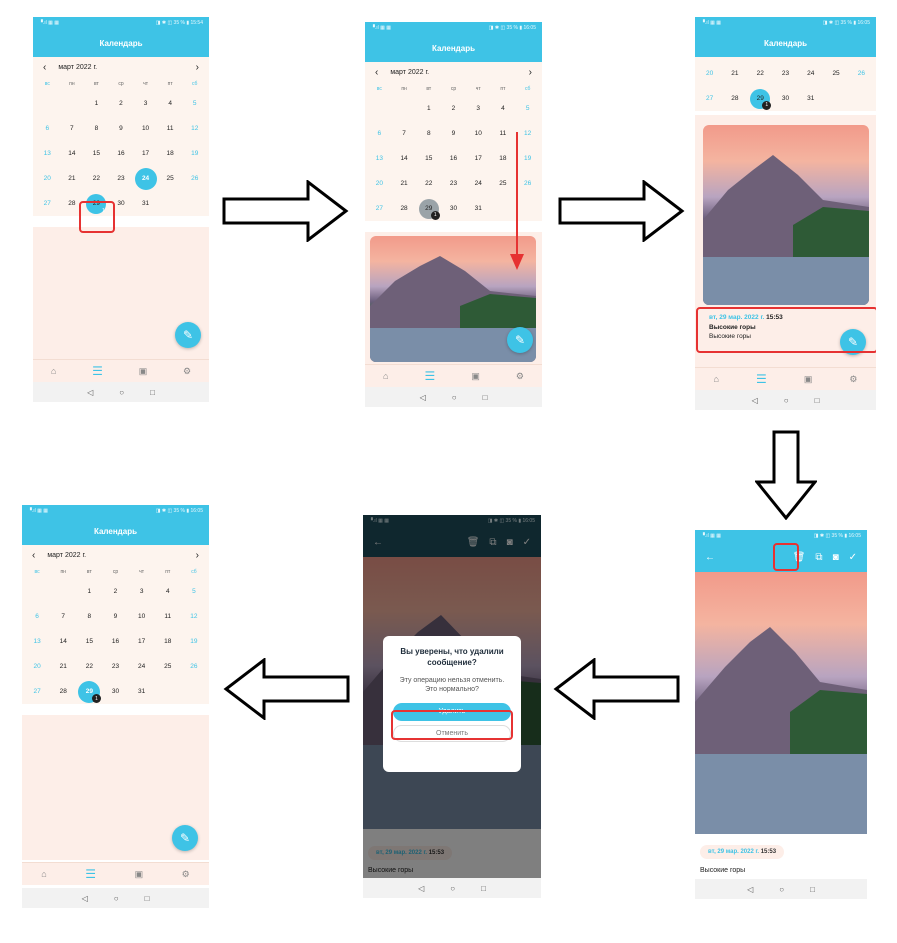 This screenshot has height=943, width=897. Describe the element at coordinates (786, 215) in the screenshot. I see `mountain-lake-photo` at that location.